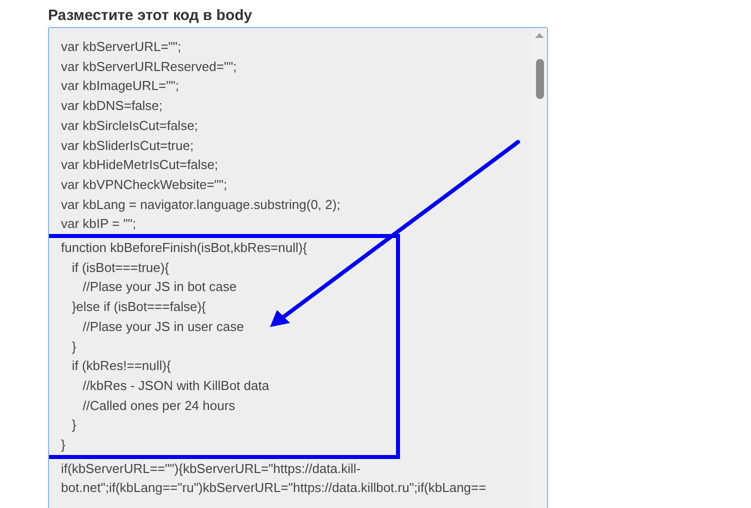 This screenshot has width=751, height=508. What do you see at coordinates (163, 327) in the screenshot?
I see `code-line: //Plase your JS in user case` at bounding box center [163, 327].